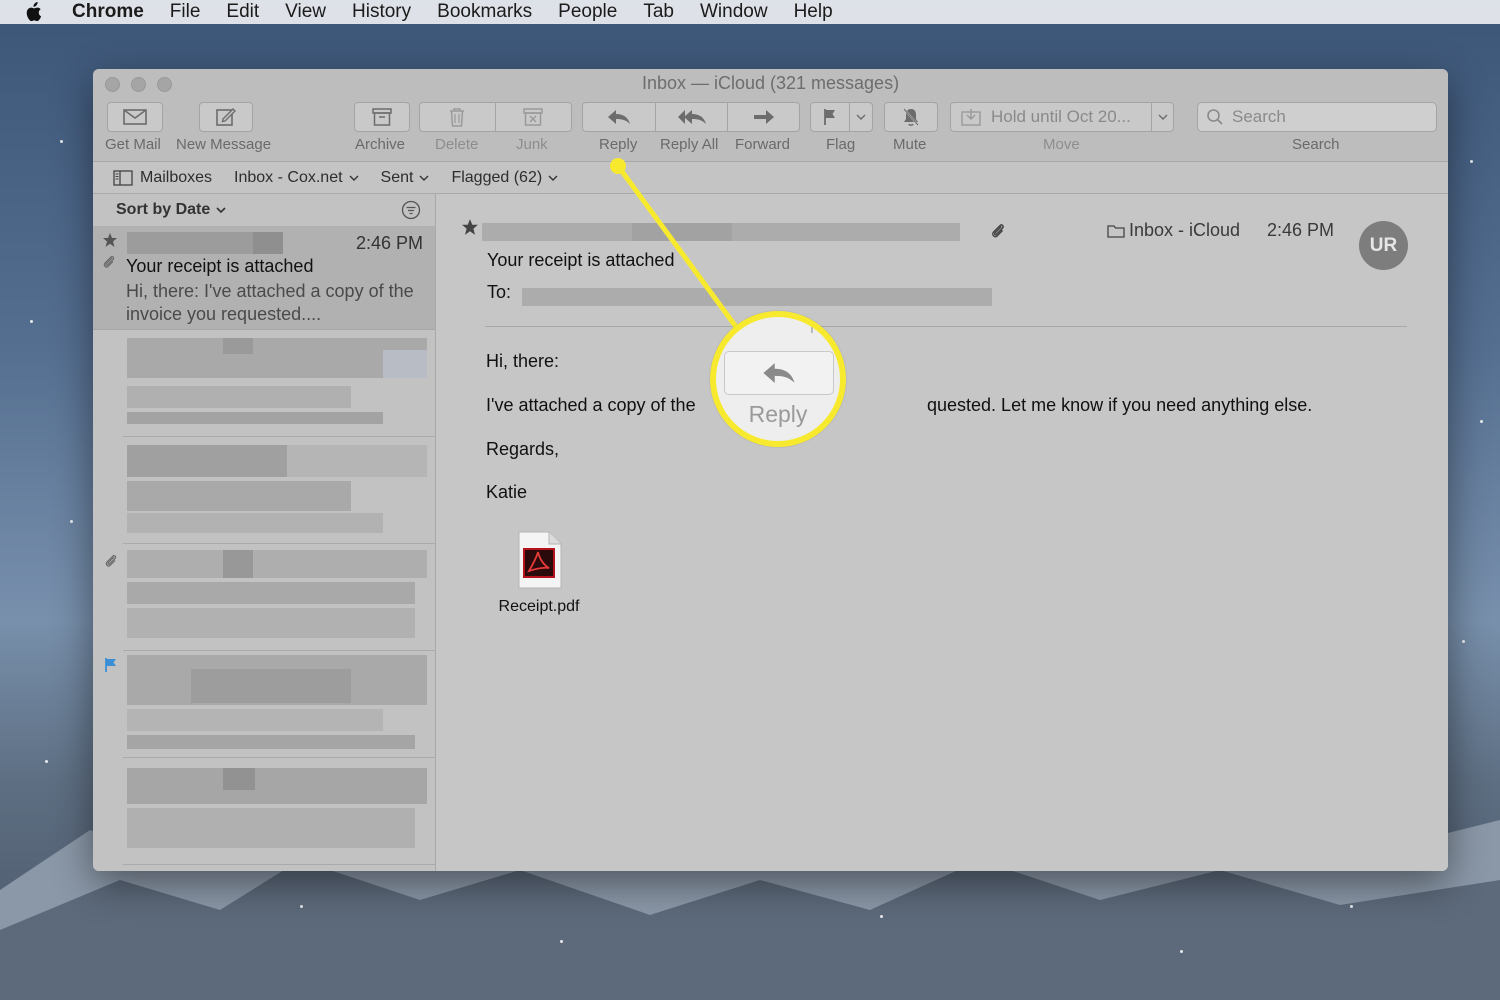 This screenshot has height=1000, width=1500. I want to click on favorite-flagged: Flagged (62), so click(504, 178).